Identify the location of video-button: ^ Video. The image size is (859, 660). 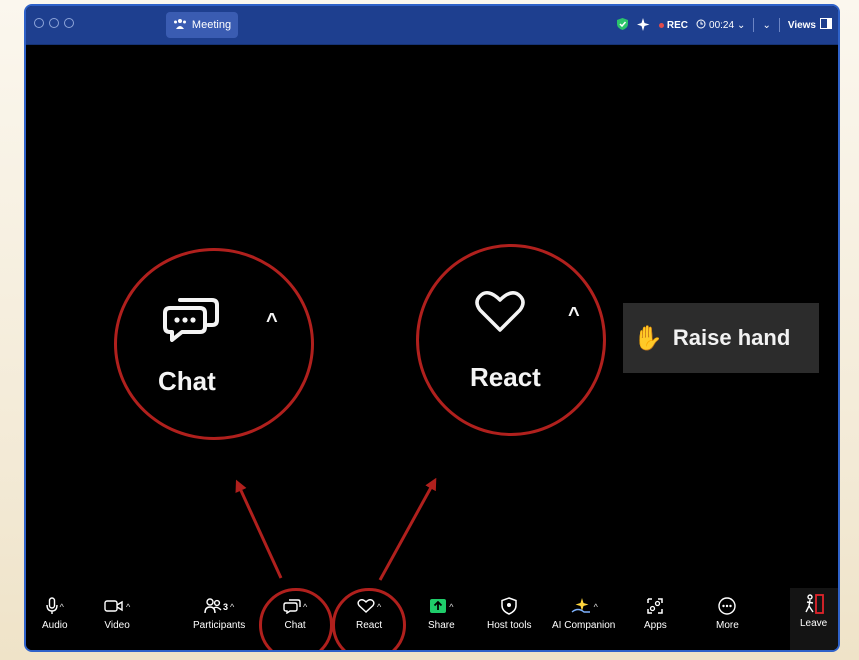
(117, 613).